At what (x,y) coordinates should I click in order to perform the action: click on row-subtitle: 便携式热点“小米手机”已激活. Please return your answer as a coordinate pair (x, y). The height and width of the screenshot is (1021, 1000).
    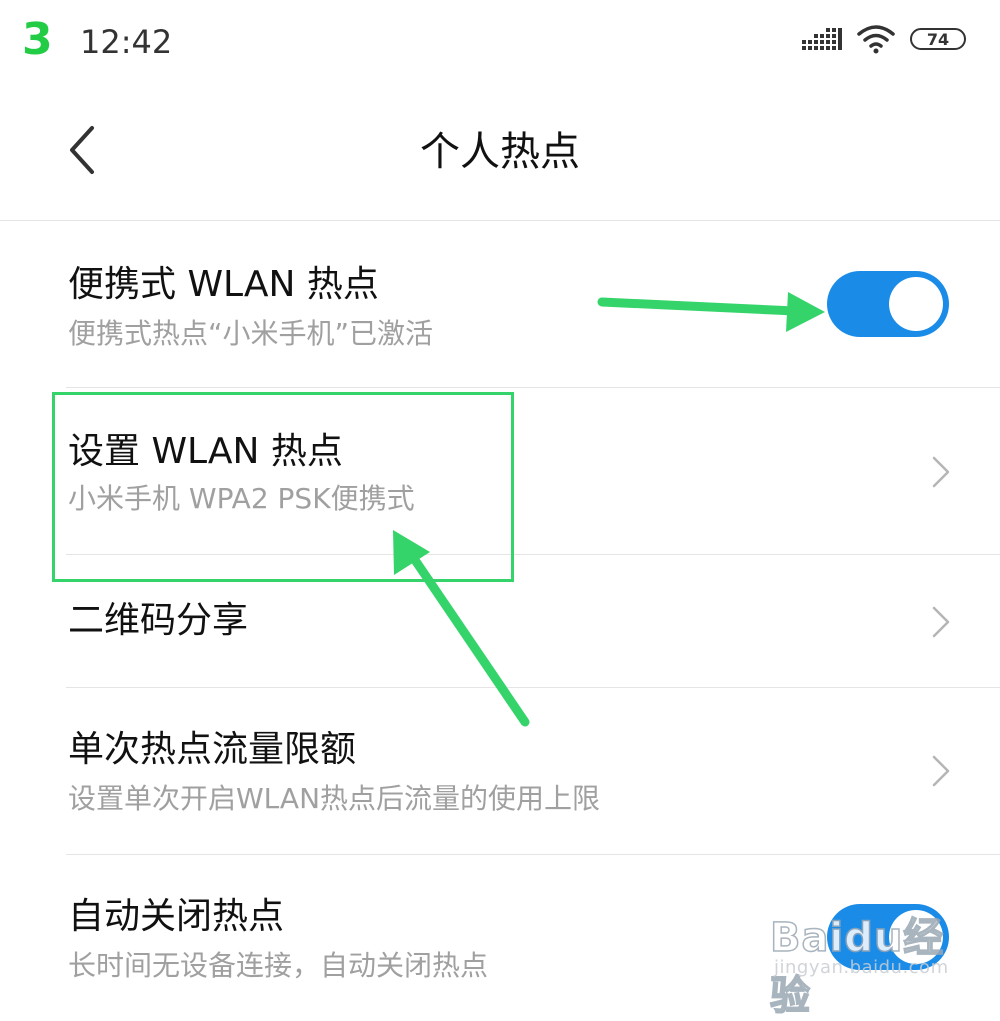
    Looking at the image, I should click on (251, 333).